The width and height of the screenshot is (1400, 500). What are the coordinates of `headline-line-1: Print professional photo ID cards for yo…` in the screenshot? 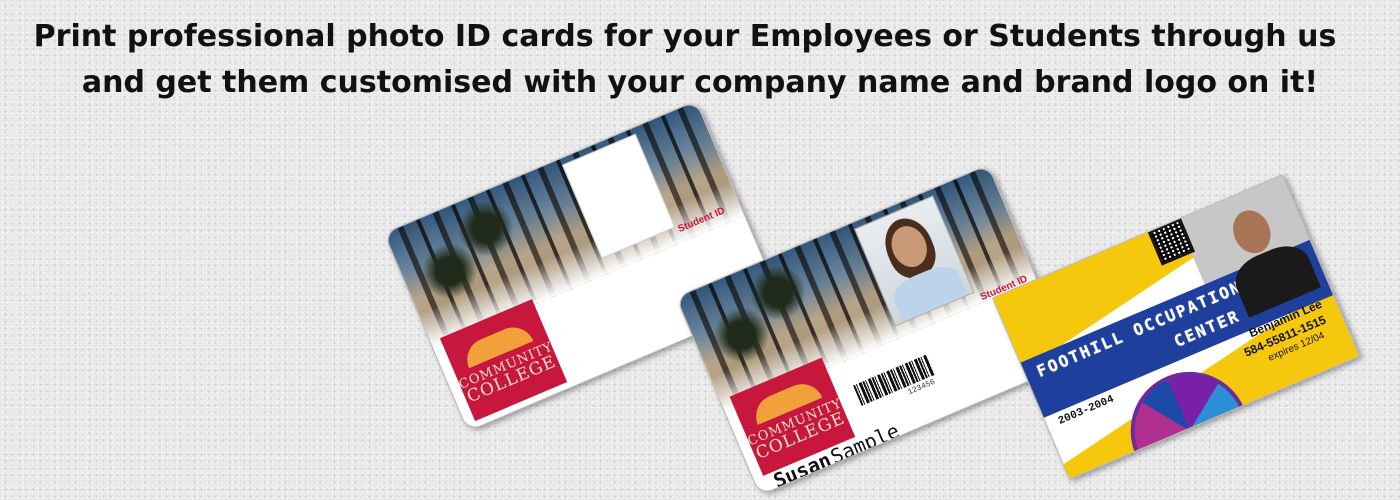 It's located at (685, 36).